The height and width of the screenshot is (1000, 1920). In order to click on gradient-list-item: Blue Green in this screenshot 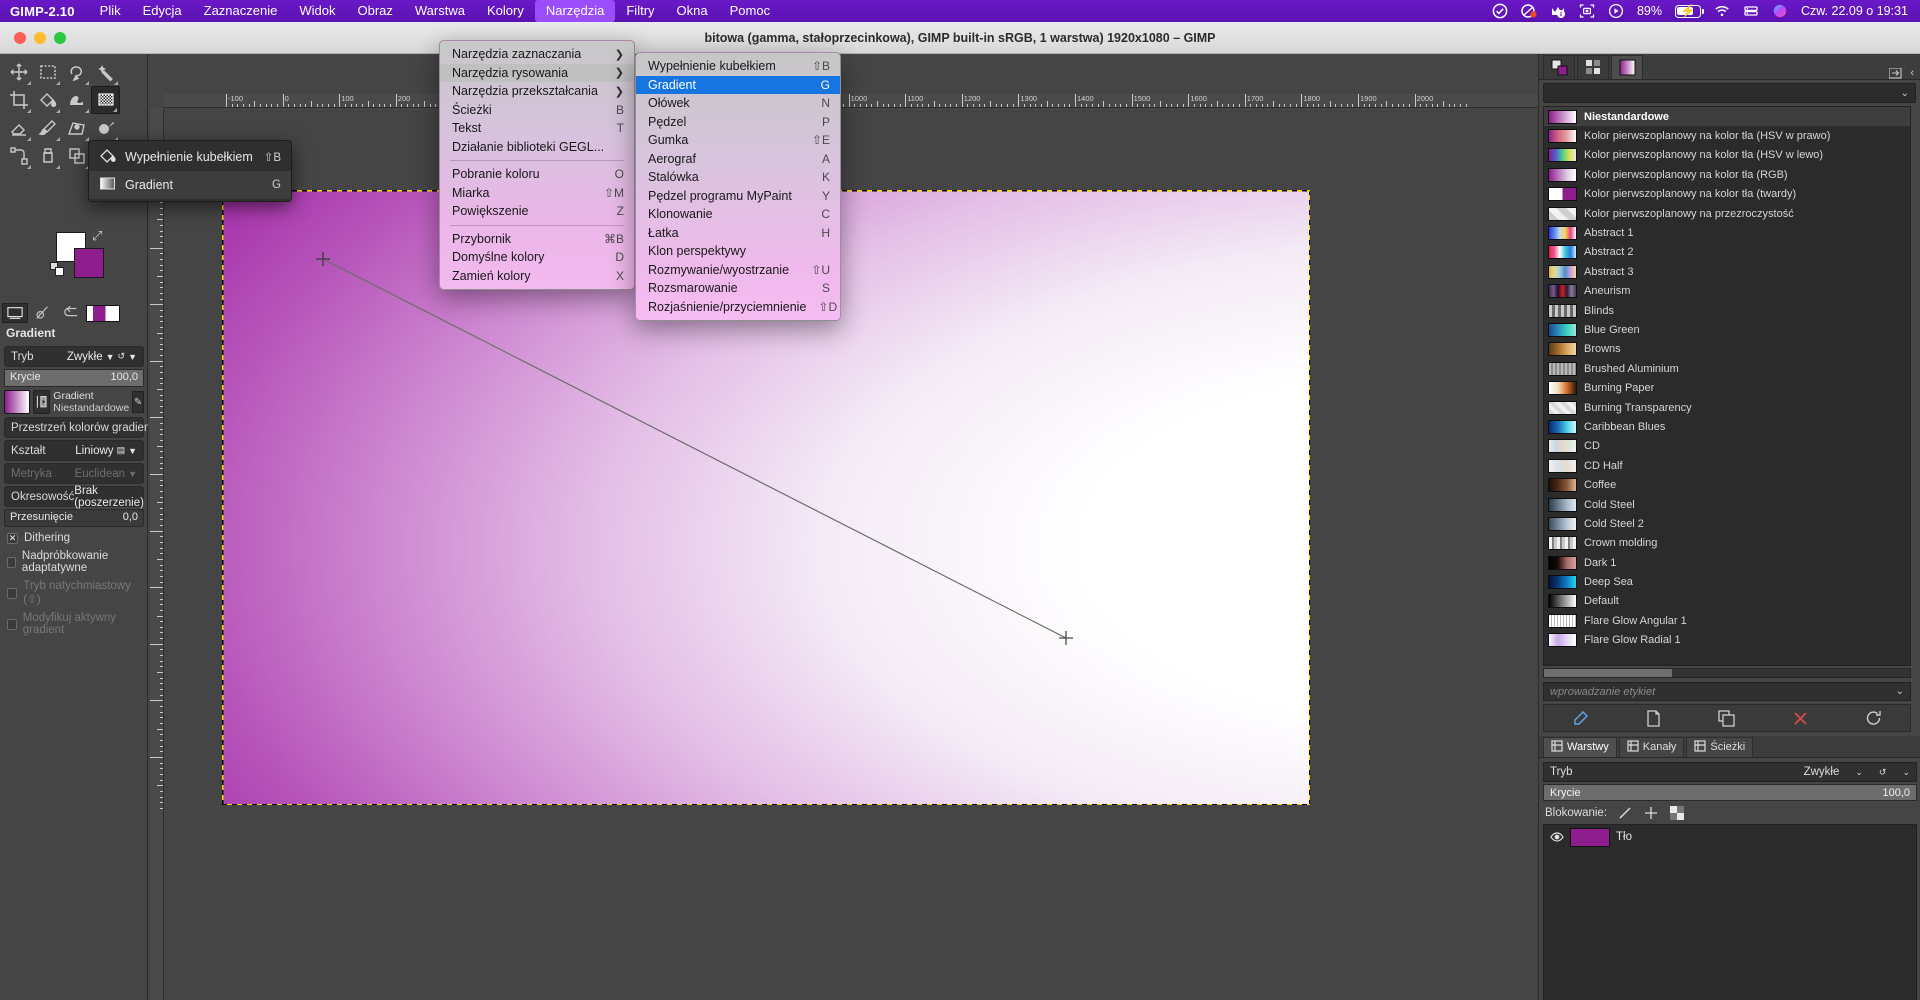, I will do `click(1727, 329)`.